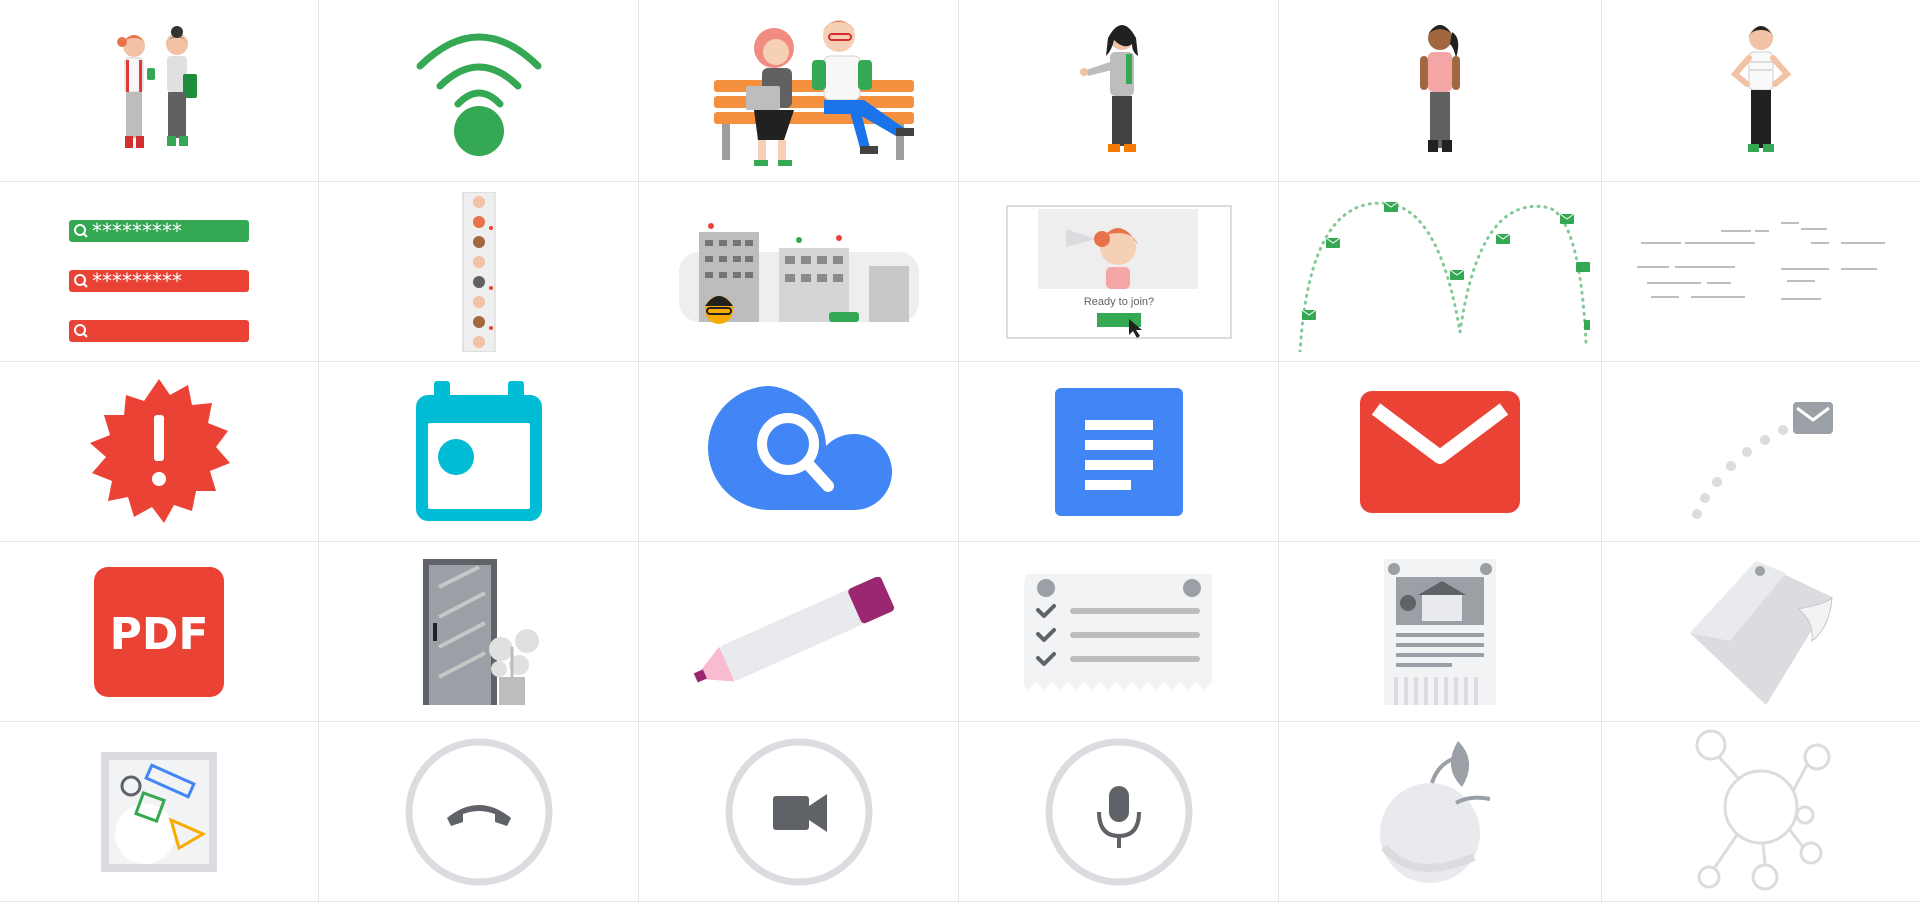 The height and width of the screenshot is (902, 1920). Describe the element at coordinates (1761, 260) in the screenshot. I see `binary-data-illustration` at that location.